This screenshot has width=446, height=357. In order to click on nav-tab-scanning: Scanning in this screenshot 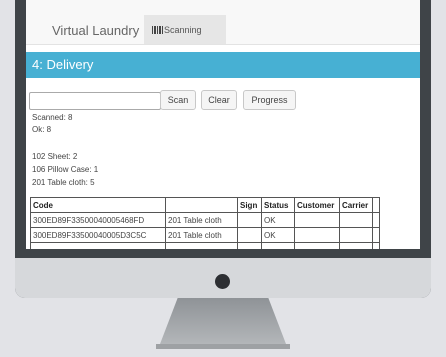, I will do `click(185, 29)`.